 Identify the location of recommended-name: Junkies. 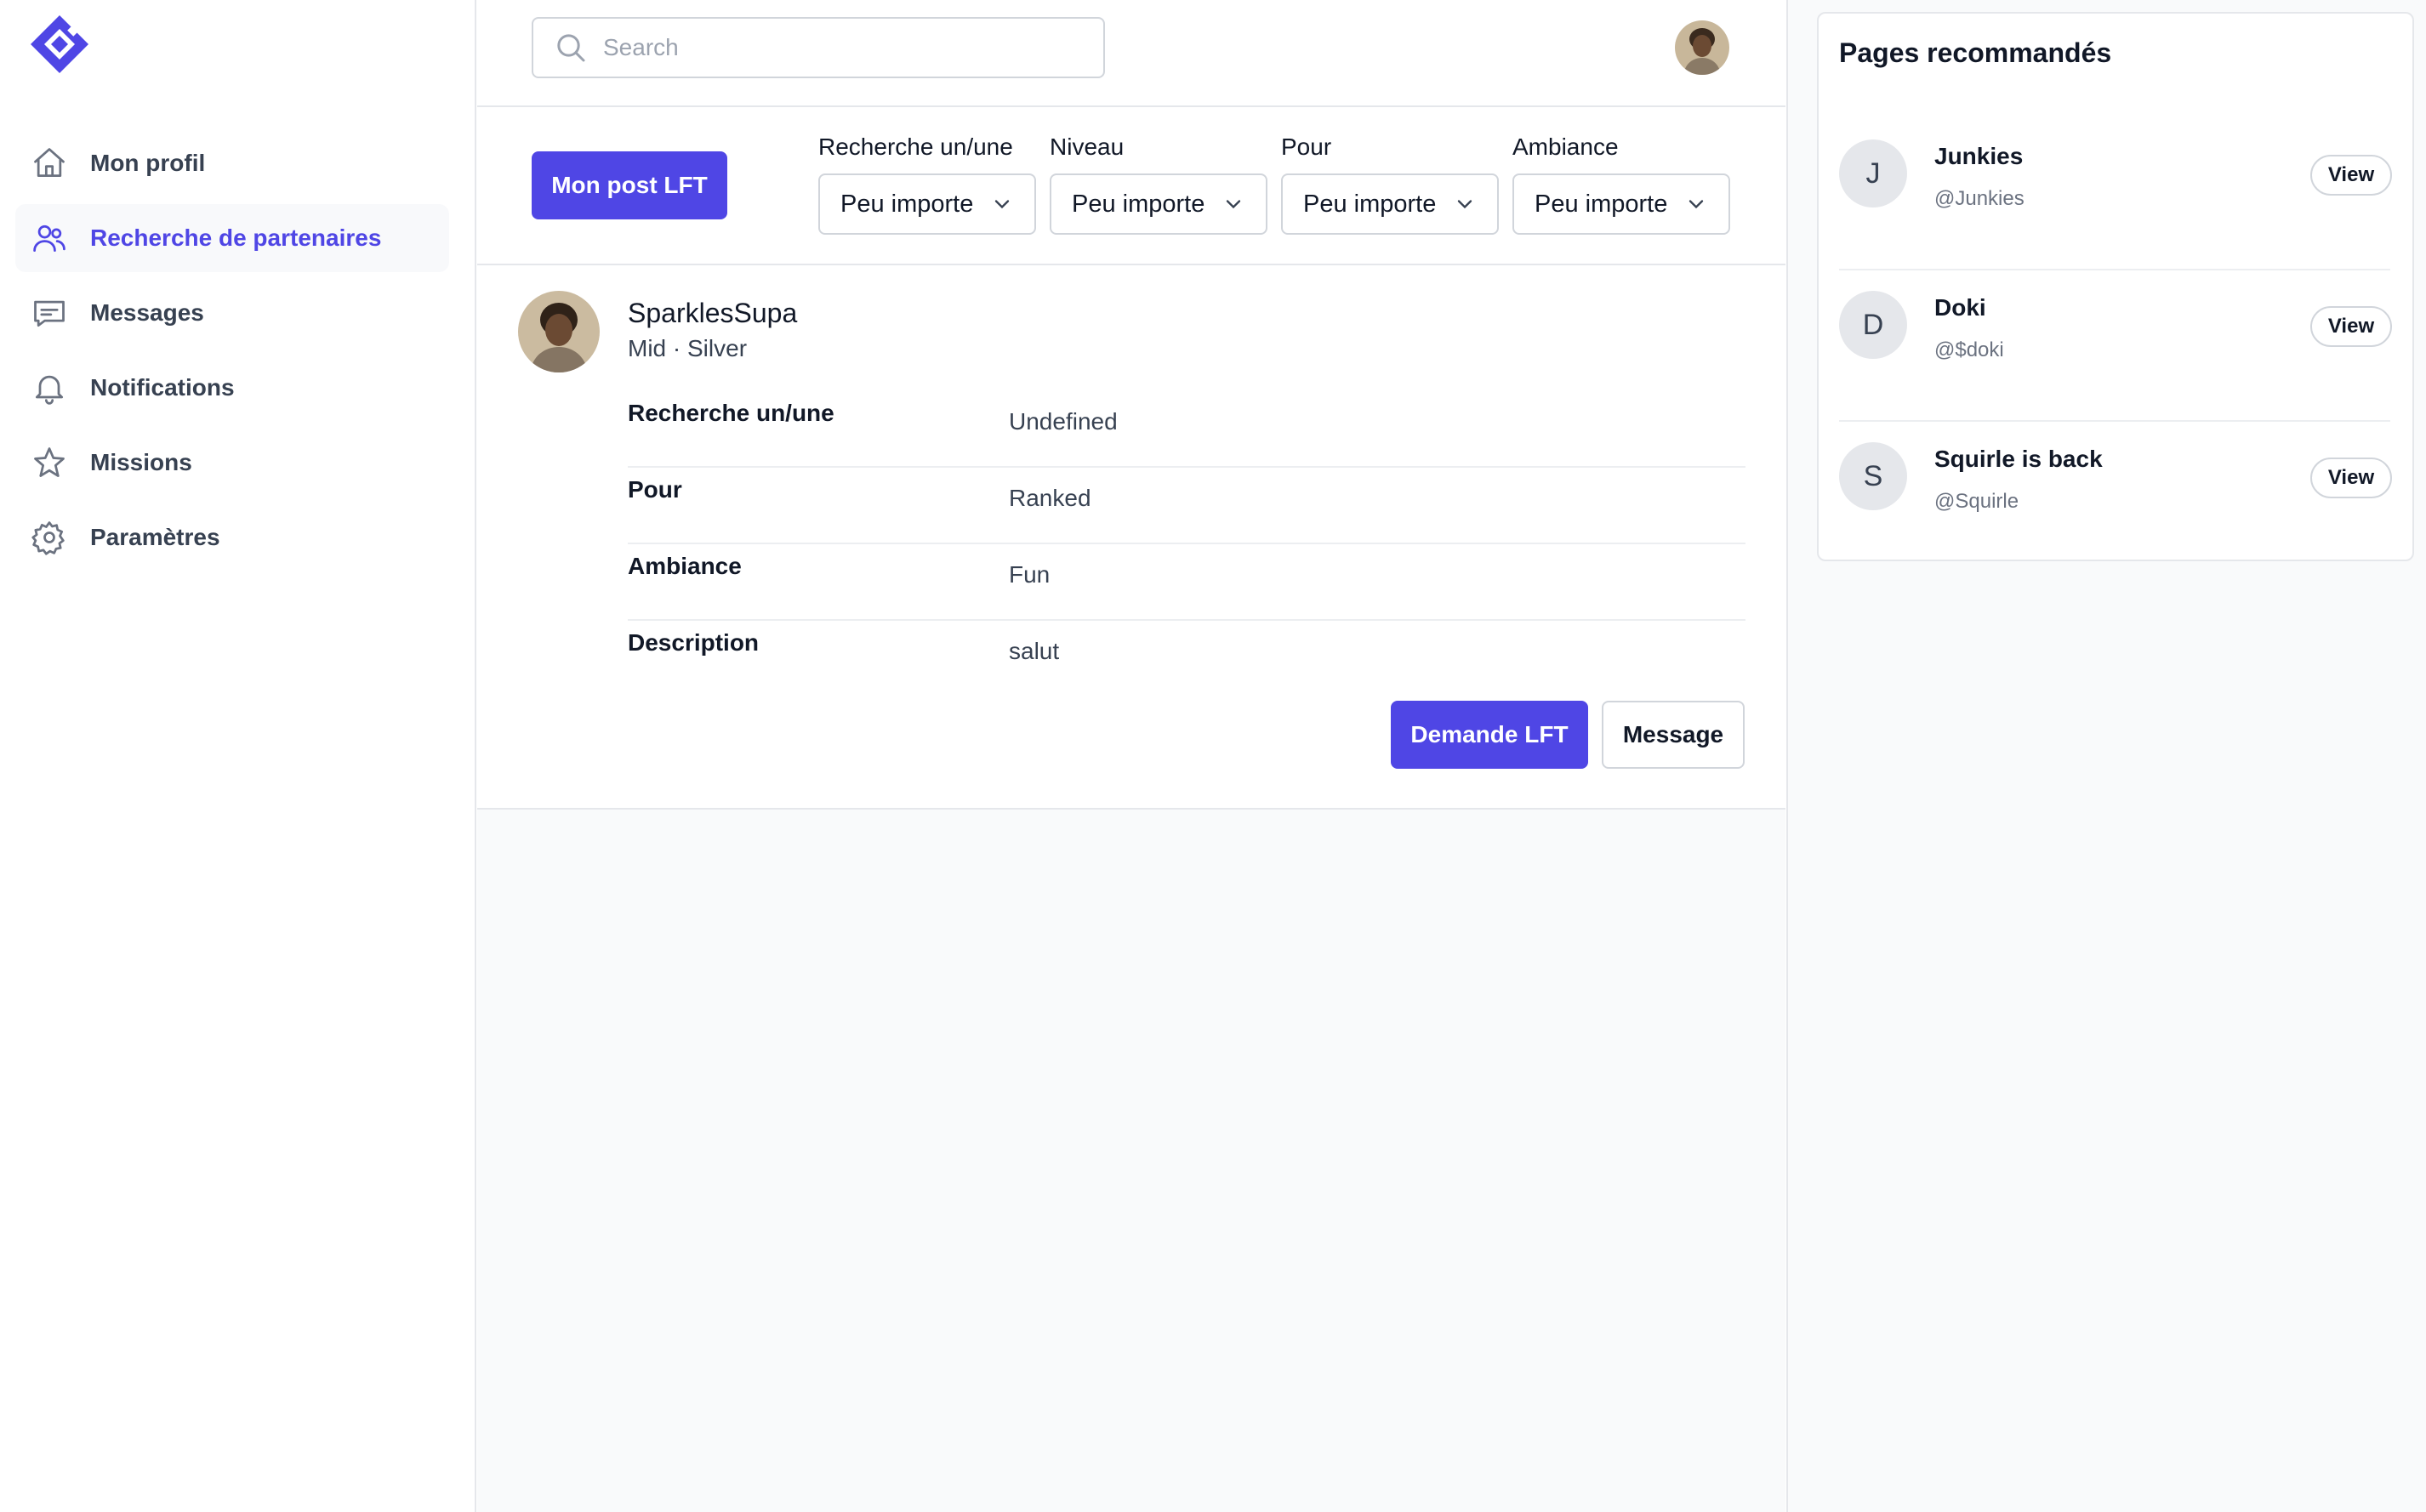
(1979, 156).